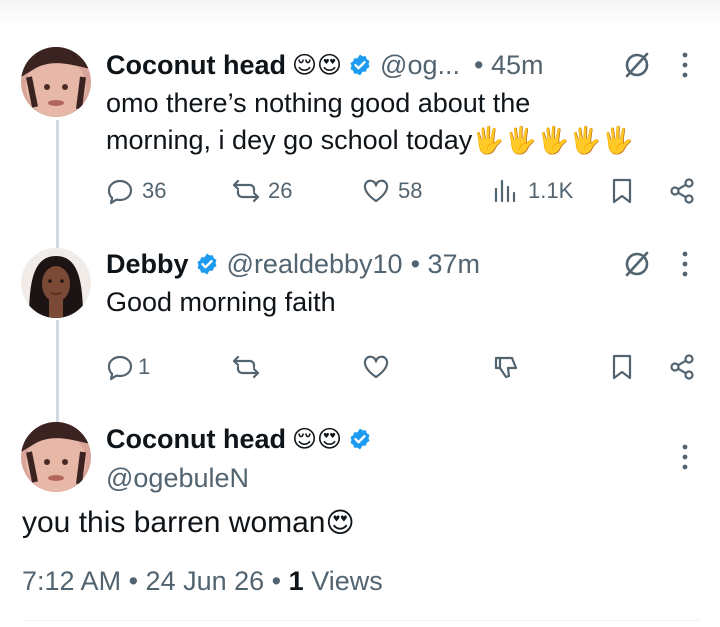  Describe the element at coordinates (154, 190) in the screenshot. I see `reply-count: 36` at that location.